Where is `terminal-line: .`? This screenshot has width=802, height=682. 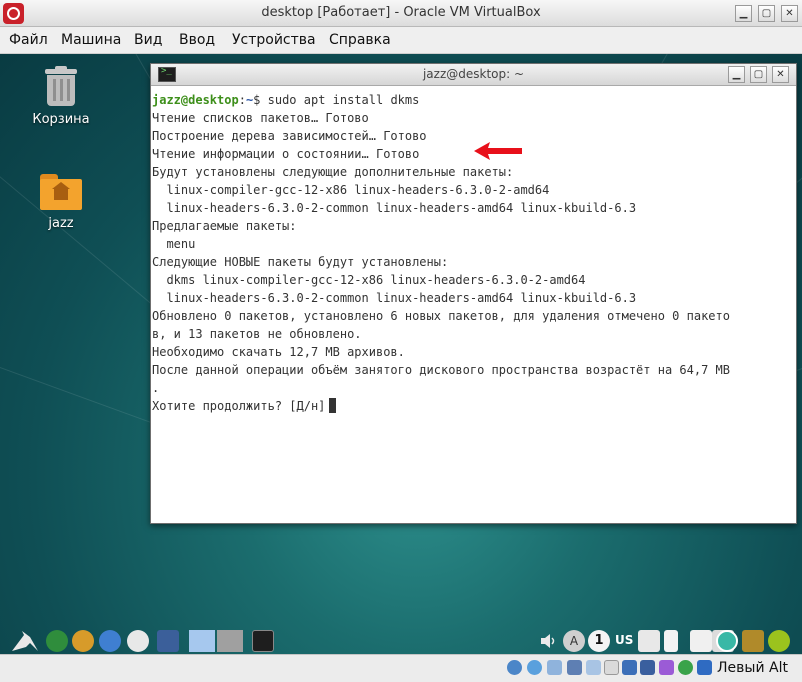 terminal-line: . is located at coordinates (156, 388).